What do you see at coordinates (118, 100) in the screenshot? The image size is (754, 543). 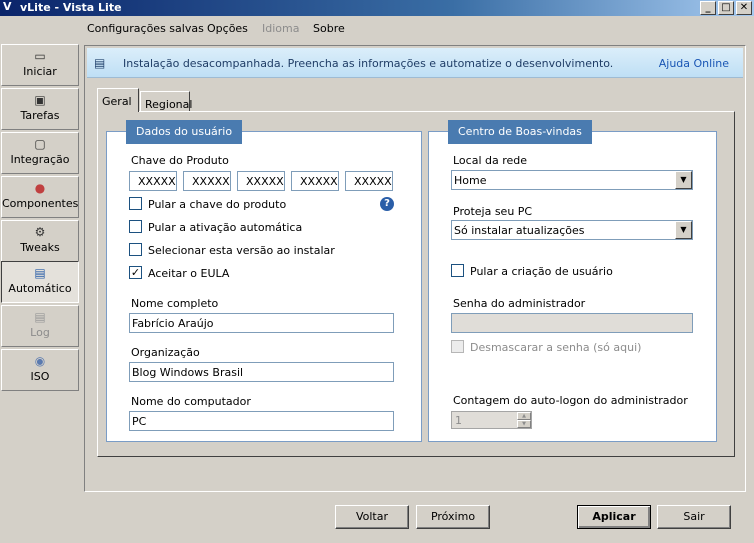 I see `tab-geral: Geral` at bounding box center [118, 100].